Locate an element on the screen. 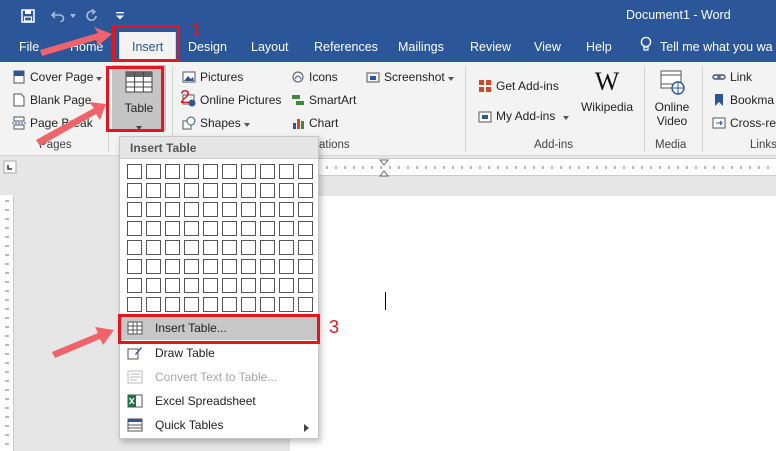 Image resolution: width=776 pixels, height=451 pixels. vertical-ruler is located at coordinates (7, 323).